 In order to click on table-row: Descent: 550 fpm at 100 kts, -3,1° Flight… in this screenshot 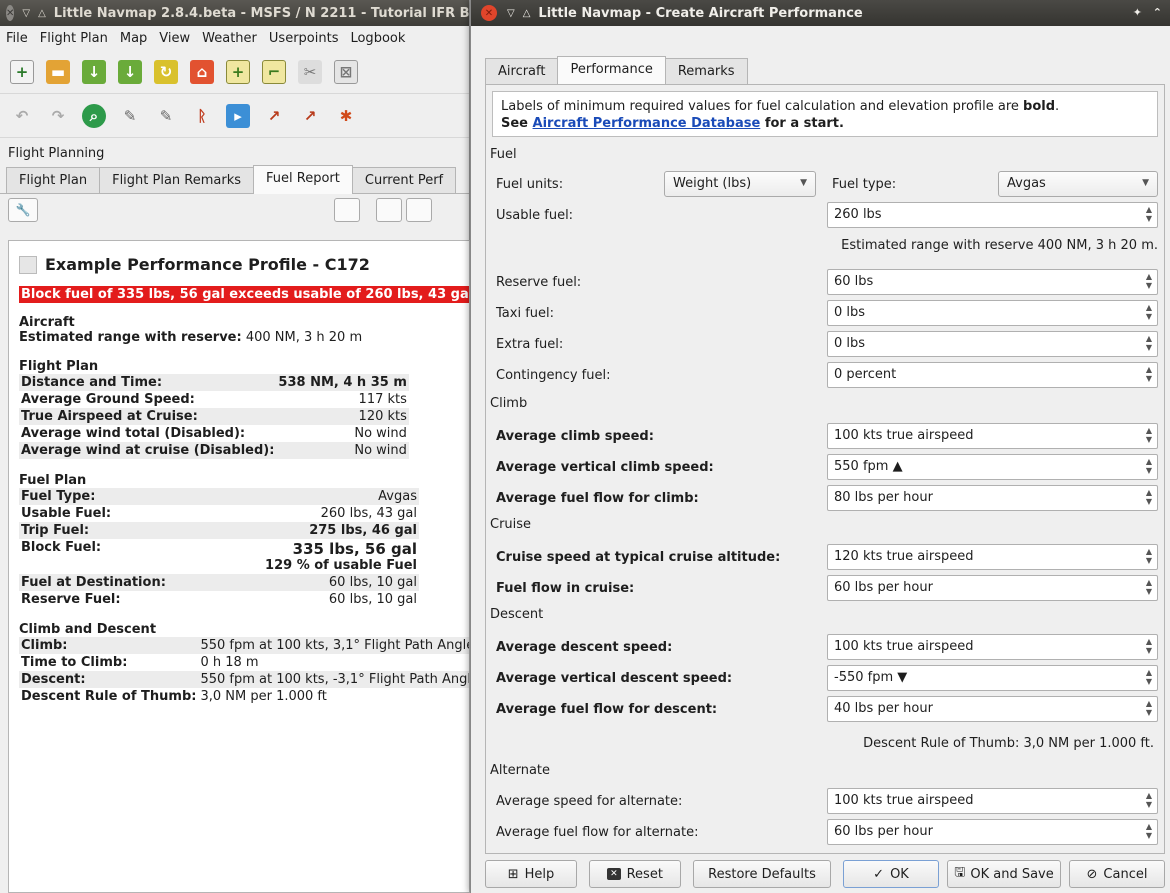, I will do `click(244, 679)`.